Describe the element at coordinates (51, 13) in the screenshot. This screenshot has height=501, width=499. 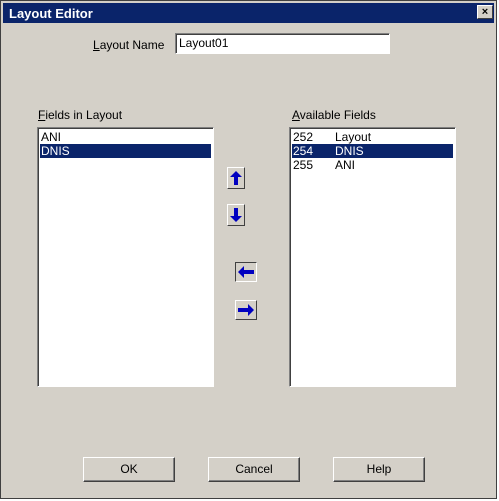
I see `window-title: Layout Editor` at that location.